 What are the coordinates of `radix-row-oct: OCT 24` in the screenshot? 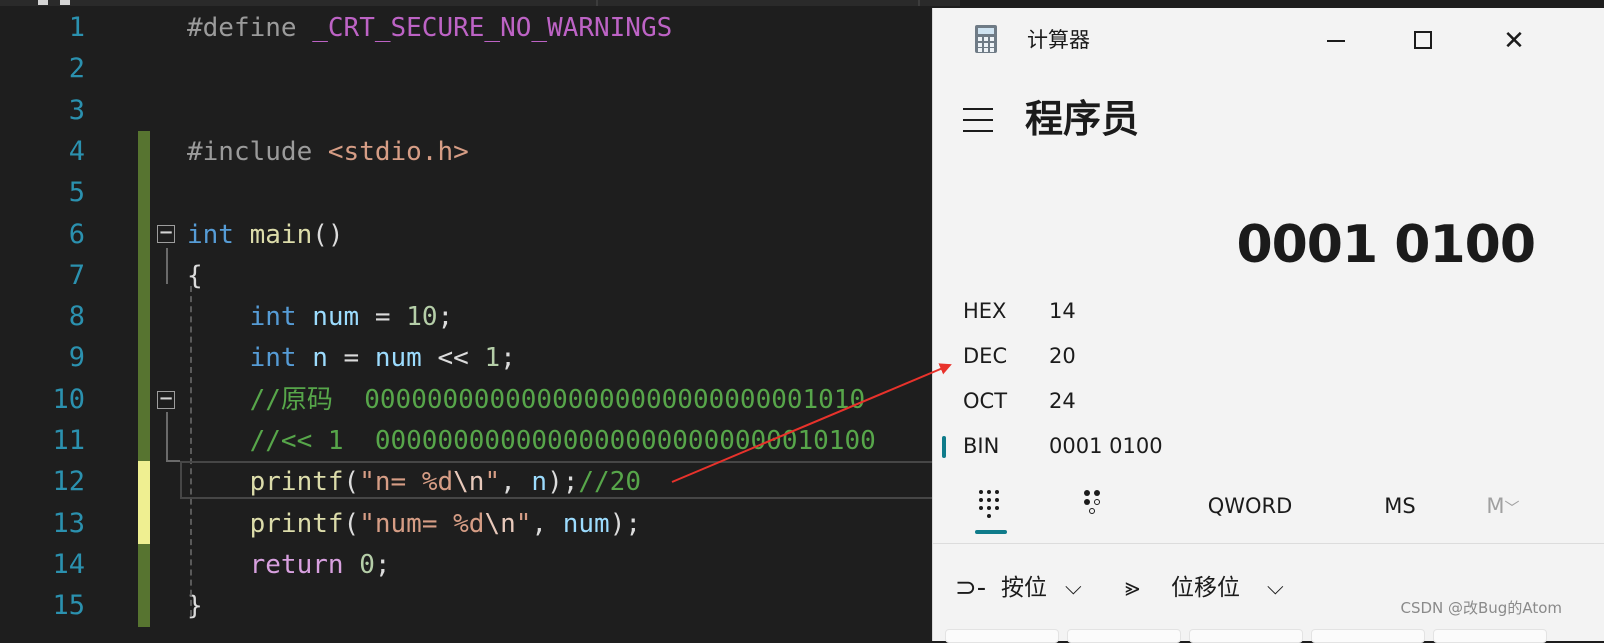 It's located at (1268, 401).